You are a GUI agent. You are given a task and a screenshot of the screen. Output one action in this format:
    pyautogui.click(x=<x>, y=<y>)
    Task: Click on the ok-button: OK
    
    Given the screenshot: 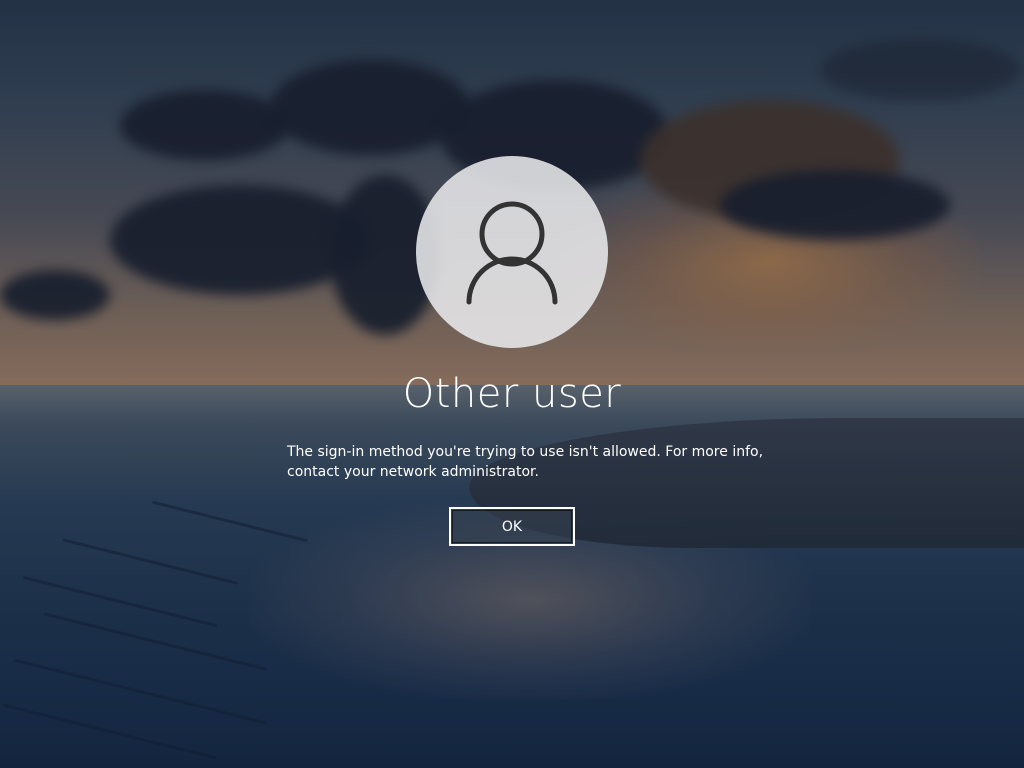 What is the action you would take?
    pyautogui.click(x=512, y=526)
    